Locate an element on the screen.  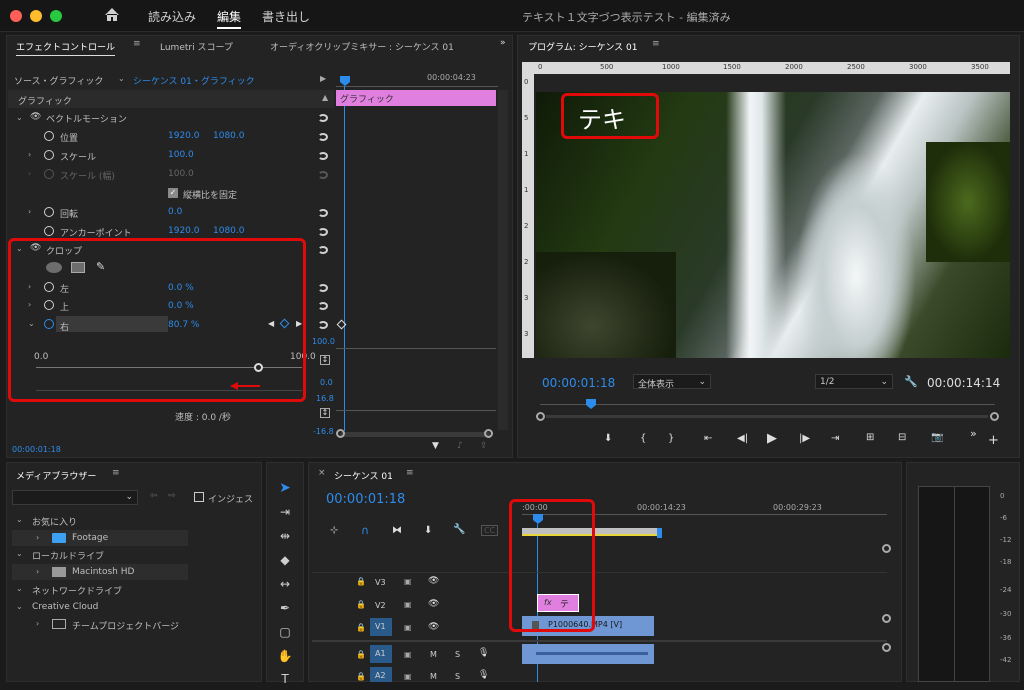
tree-local-drives: ローカルドライブ is located at coordinates (68, 555).